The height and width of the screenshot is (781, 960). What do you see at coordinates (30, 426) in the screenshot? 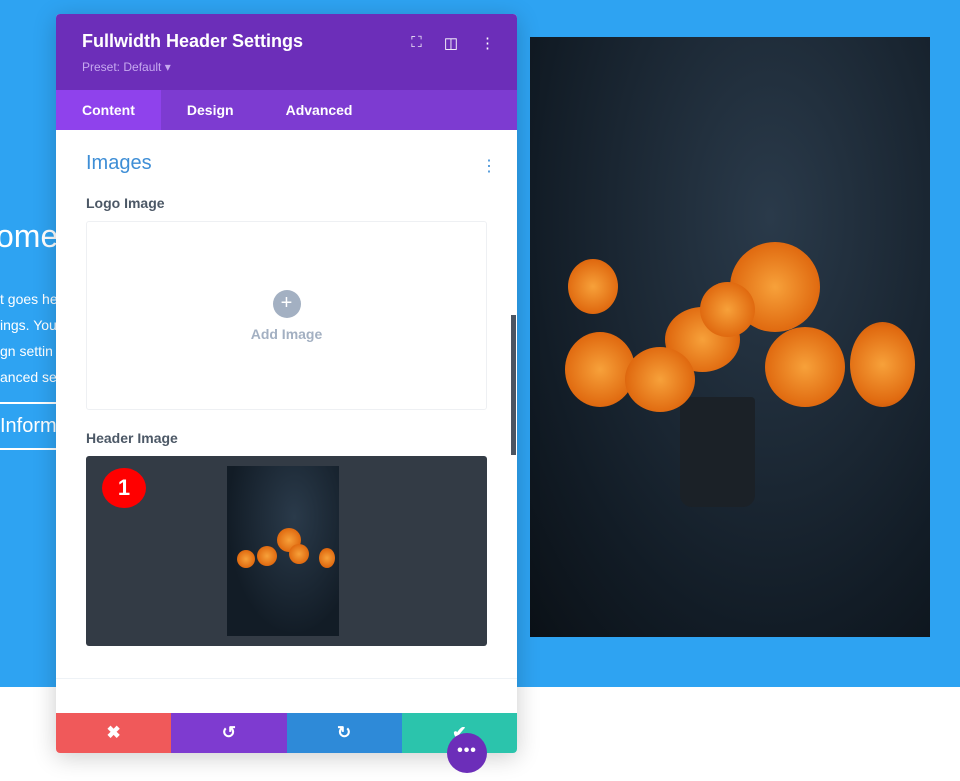
I see `hero-button: Inform` at bounding box center [30, 426].